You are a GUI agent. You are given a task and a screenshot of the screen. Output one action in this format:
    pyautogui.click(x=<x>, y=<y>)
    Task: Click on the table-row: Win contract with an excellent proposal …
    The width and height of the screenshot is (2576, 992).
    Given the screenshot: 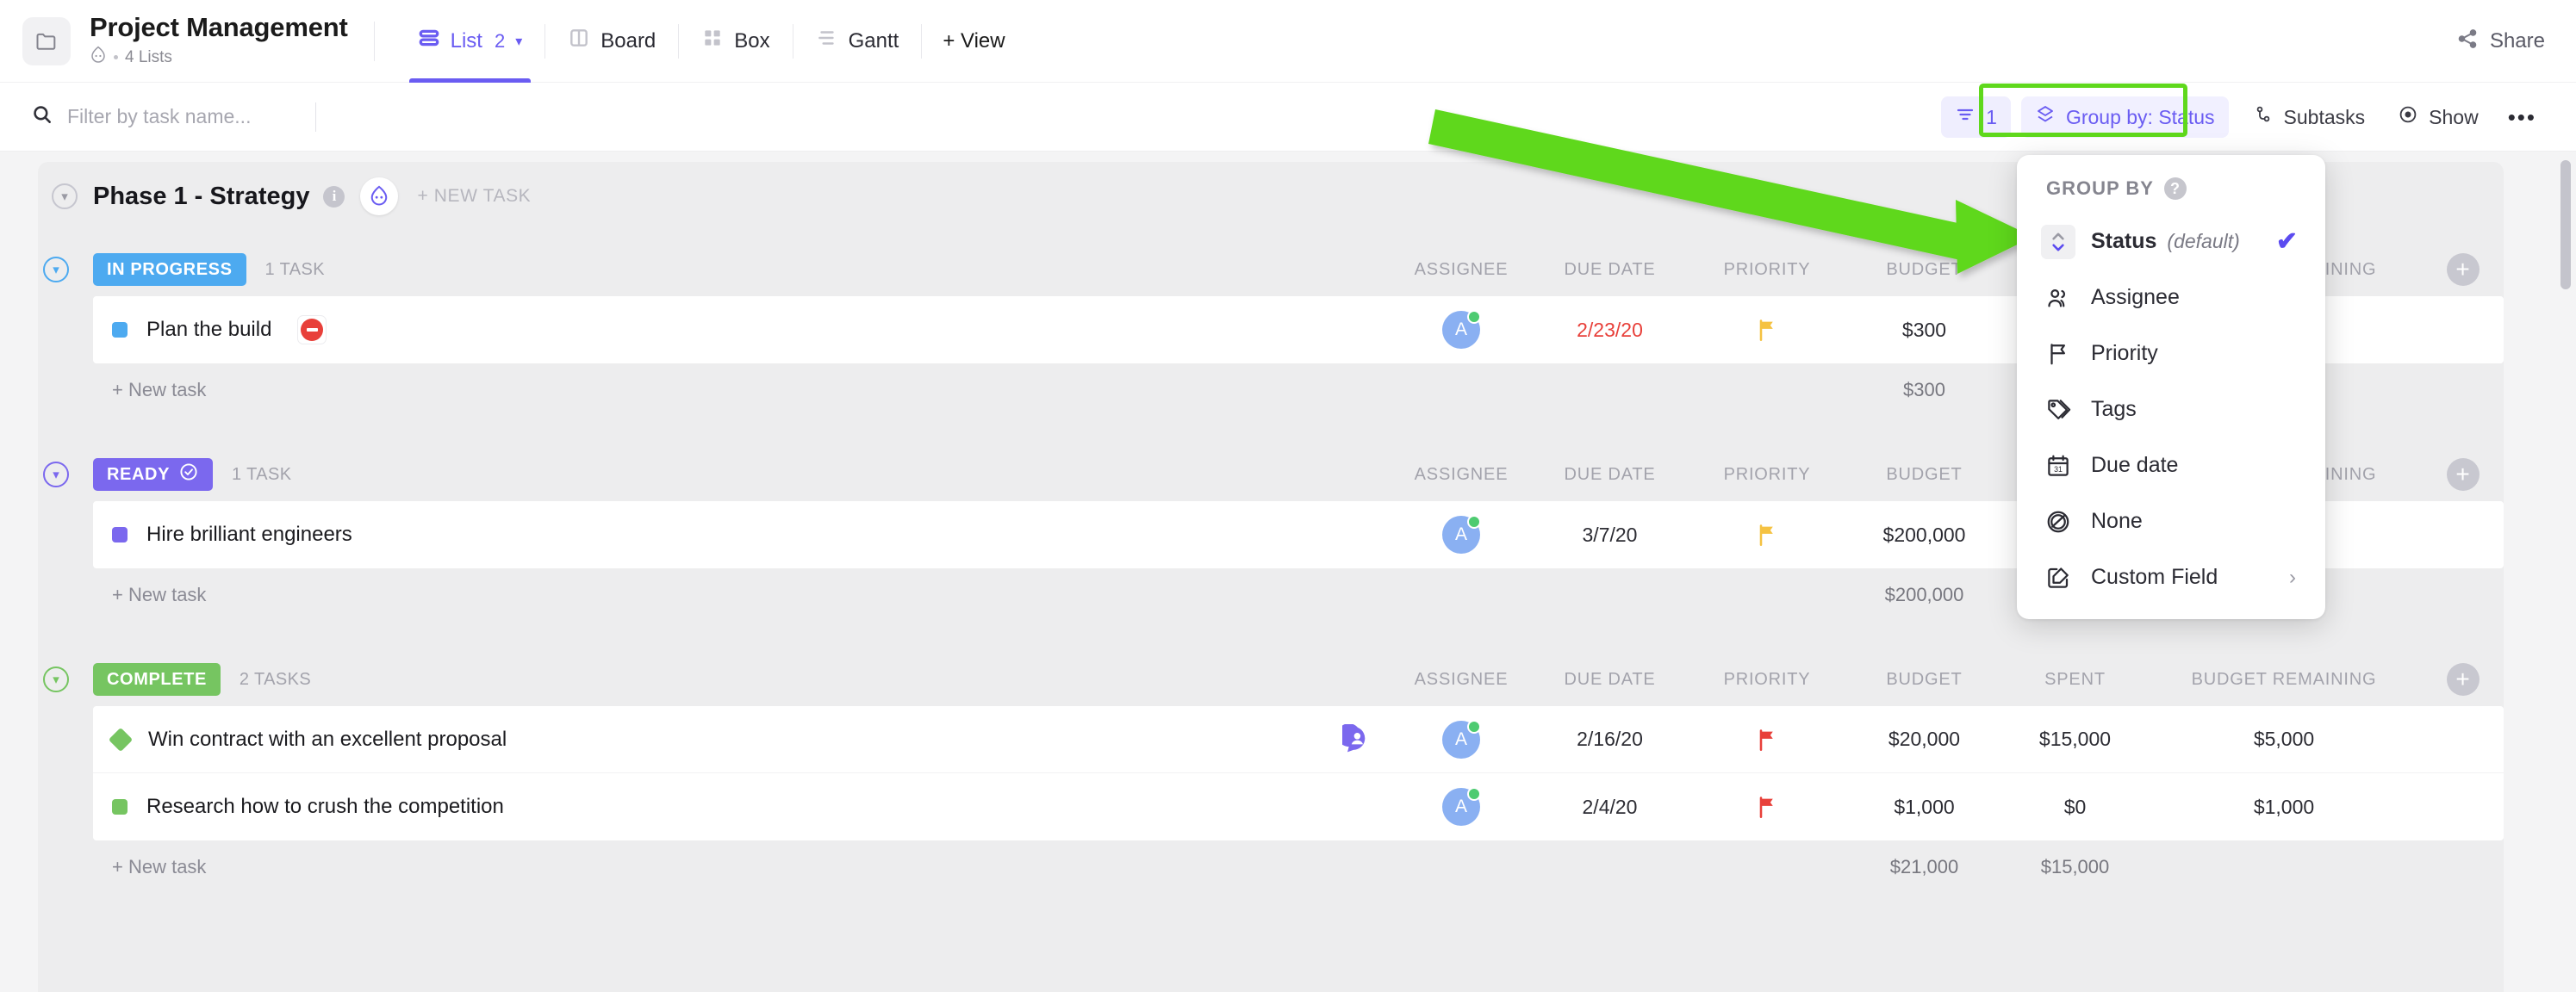 What is the action you would take?
    pyautogui.click(x=1299, y=740)
    